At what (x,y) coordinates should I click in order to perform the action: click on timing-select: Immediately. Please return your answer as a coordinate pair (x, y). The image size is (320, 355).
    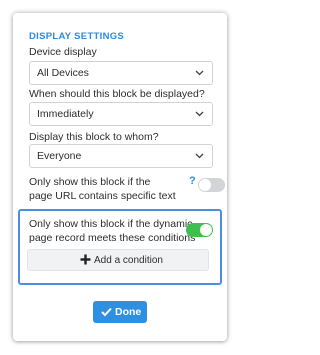
    Looking at the image, I should click on (121, 114).